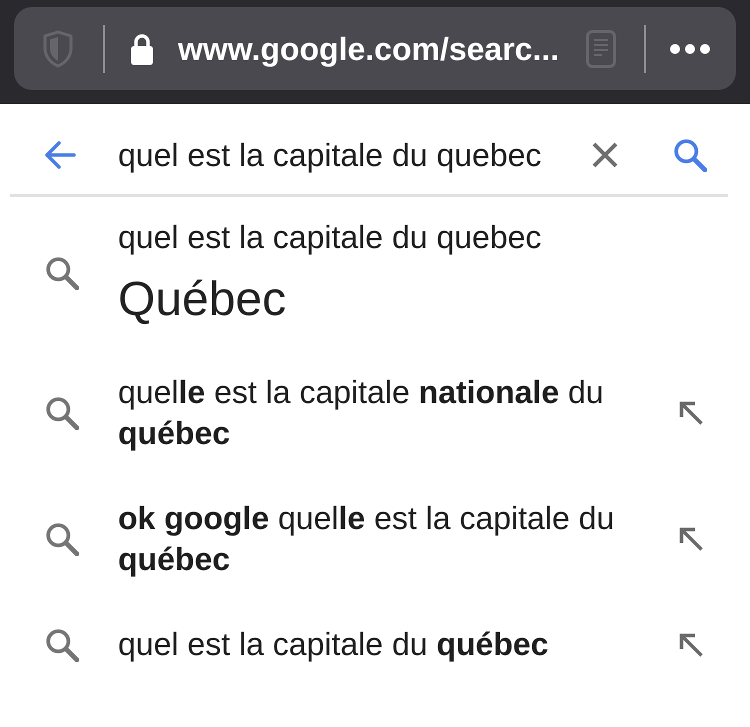  Describe the element at coordinates (690, 49) in the screenshot. I see `more-icon` at that location.